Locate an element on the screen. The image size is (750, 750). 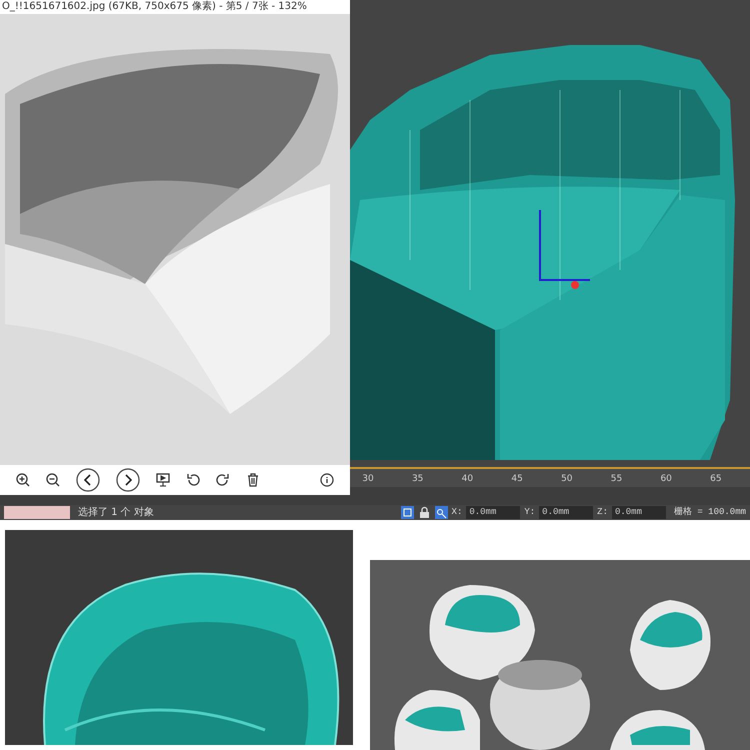
previous-icon is located at coordinates (88, 480).